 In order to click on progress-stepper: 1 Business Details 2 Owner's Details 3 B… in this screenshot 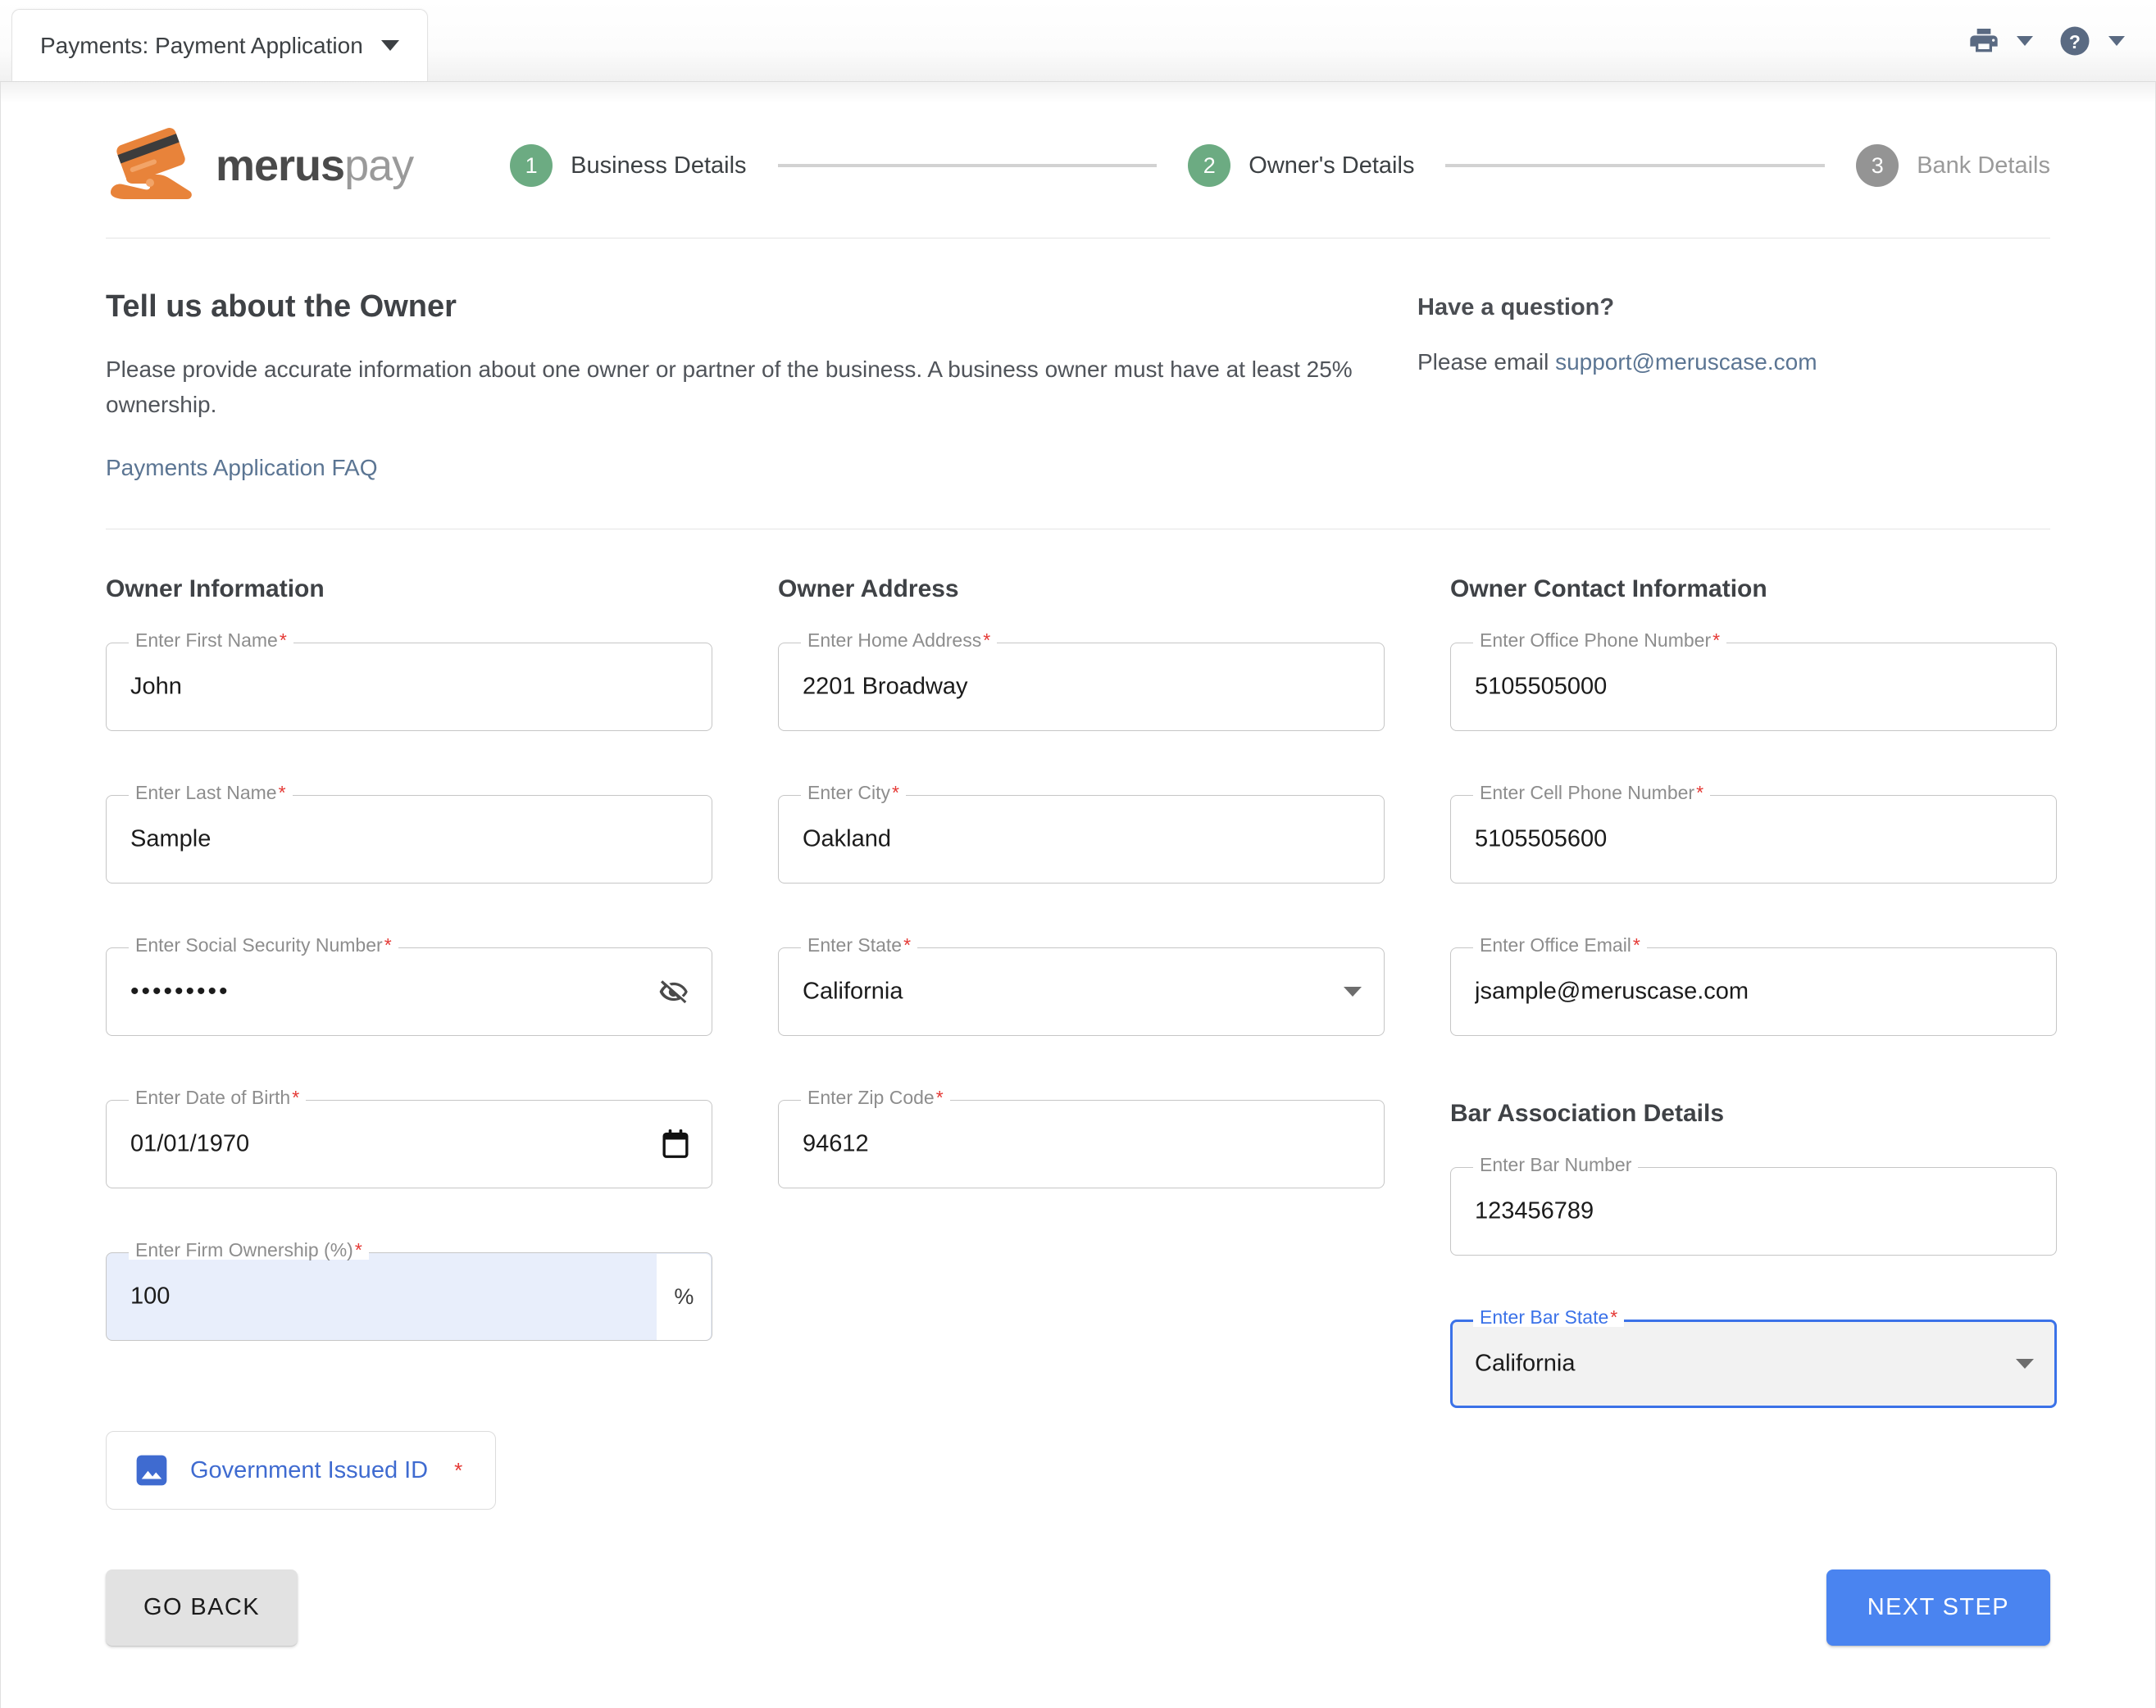, I will do `click(1280, 165)`.